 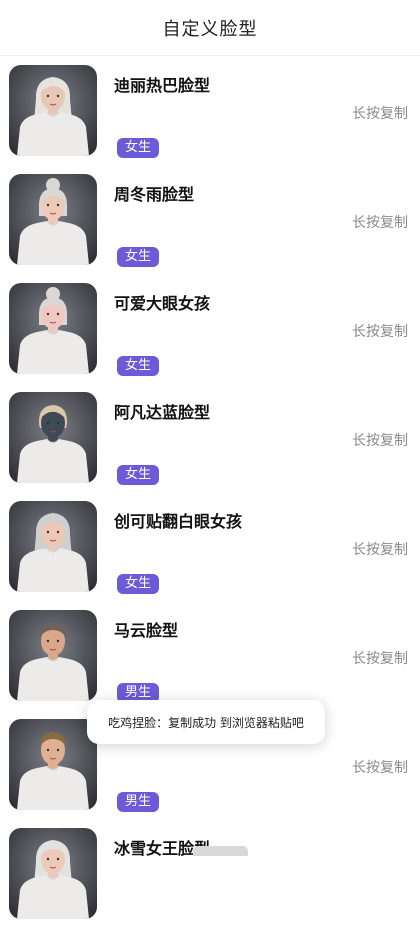 I want to click on preset-name: 创可贴翻白眼女孩, so click(x=178, y=521).